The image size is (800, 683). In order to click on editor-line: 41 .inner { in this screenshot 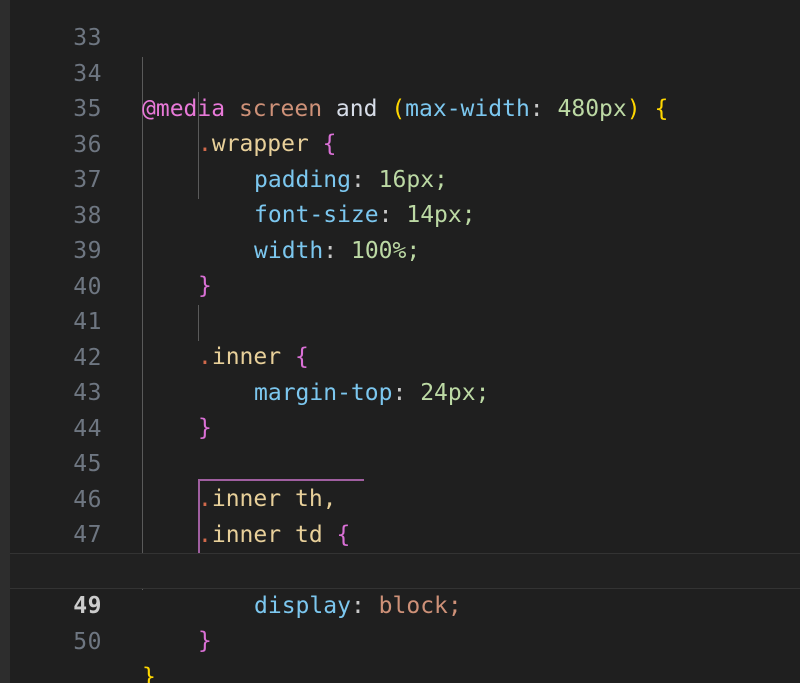, I will do `click(405, 320)`.